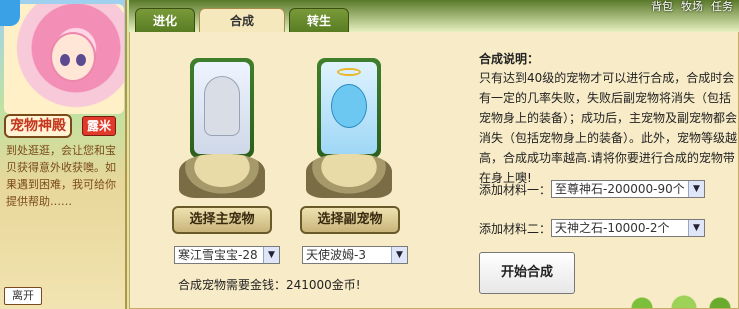 The image size is (739, 309). I want to click on material-1-dropdown: 至尊神石-200000-90个 ▼, so click(628, 189).